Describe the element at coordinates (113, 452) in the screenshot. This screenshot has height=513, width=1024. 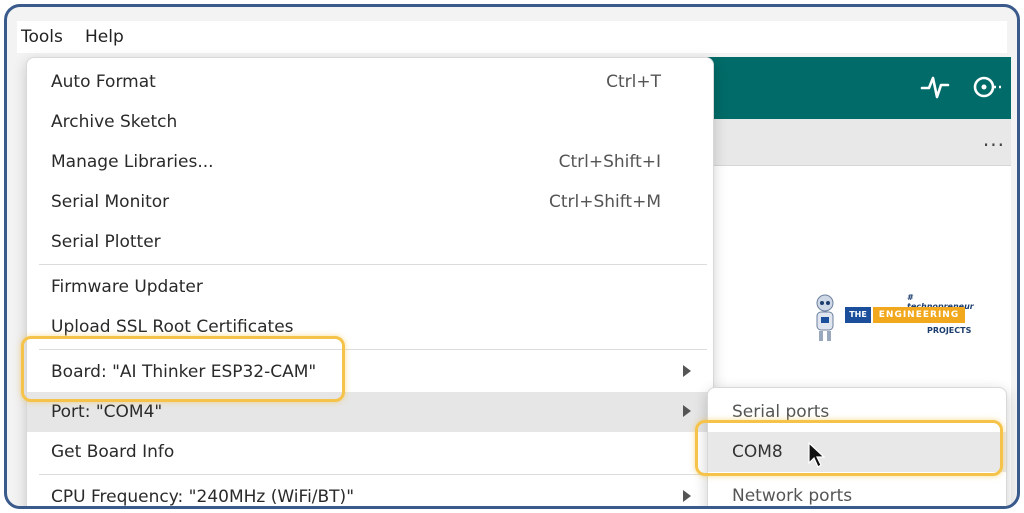
I see `menu-item-label: Get Board Info` at that location.